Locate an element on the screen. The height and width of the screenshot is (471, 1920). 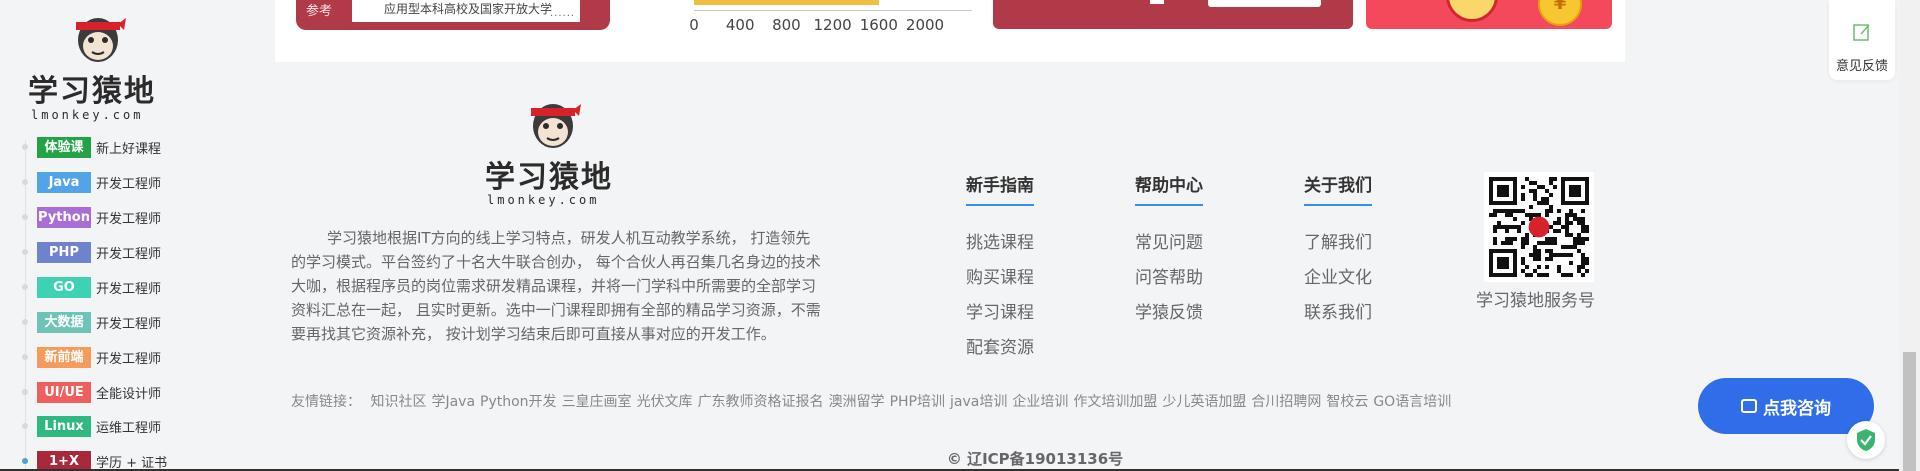
friend-link: 企业培训 is located at coordinates (1040, 402).